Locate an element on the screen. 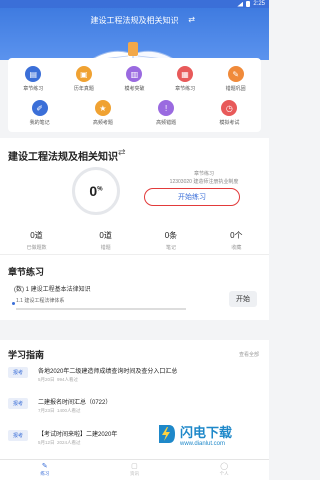  feature-button: ▥ 模考突破 is located at coordinates (134, 79).